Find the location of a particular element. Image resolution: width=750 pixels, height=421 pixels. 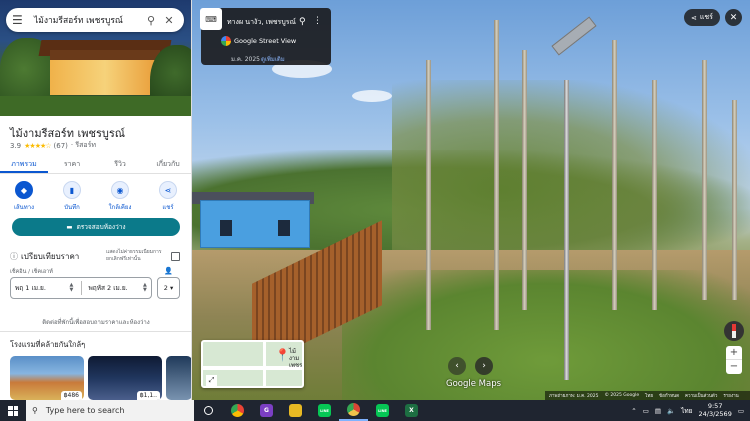

tab-prices: ราคา is located at coordinates (72, 164).